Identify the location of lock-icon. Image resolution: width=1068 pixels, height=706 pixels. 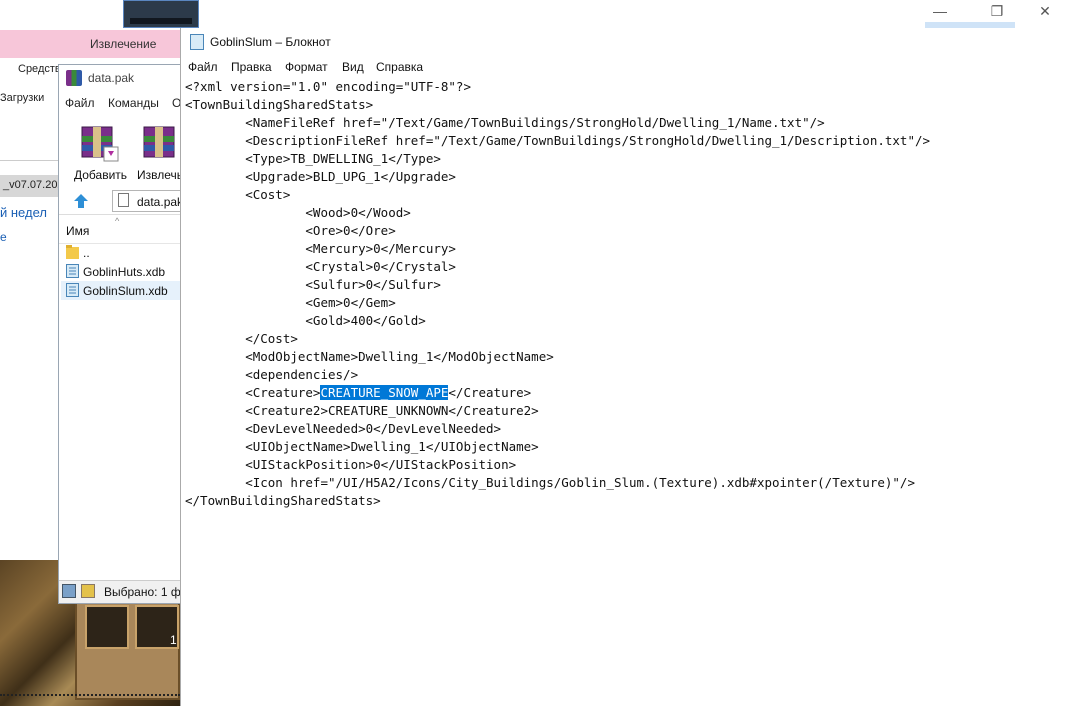
(88, 591).